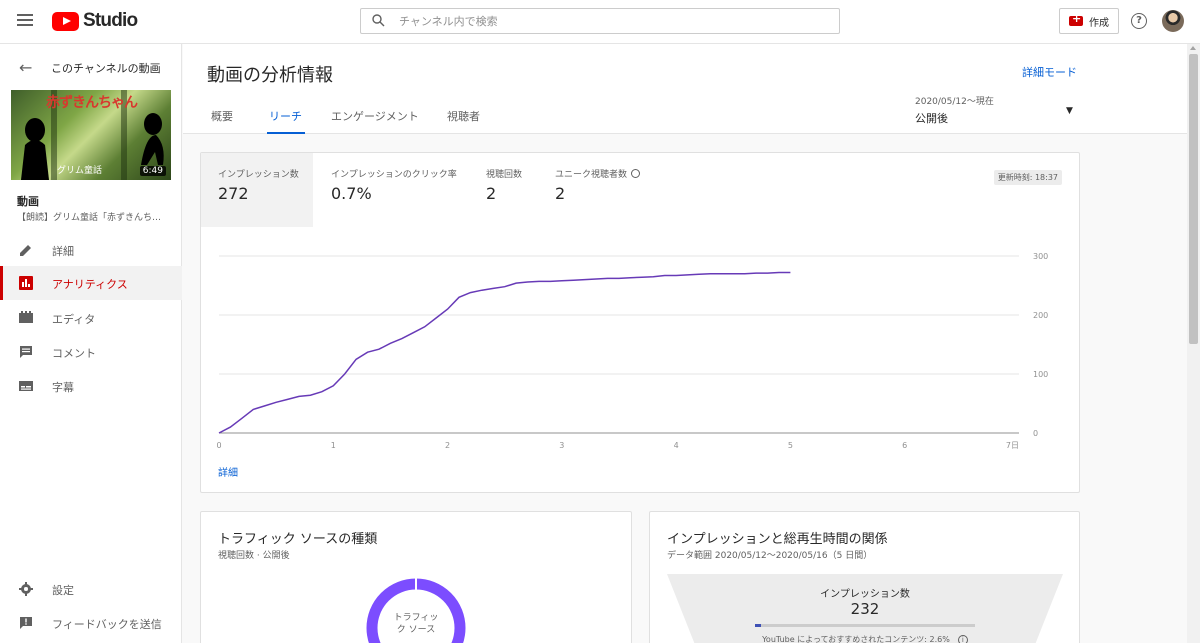 The image size is (1200, 643). Describe the element at coordinates (1099, 23) in the screenshot. I see `create-label: 作成` at that location.